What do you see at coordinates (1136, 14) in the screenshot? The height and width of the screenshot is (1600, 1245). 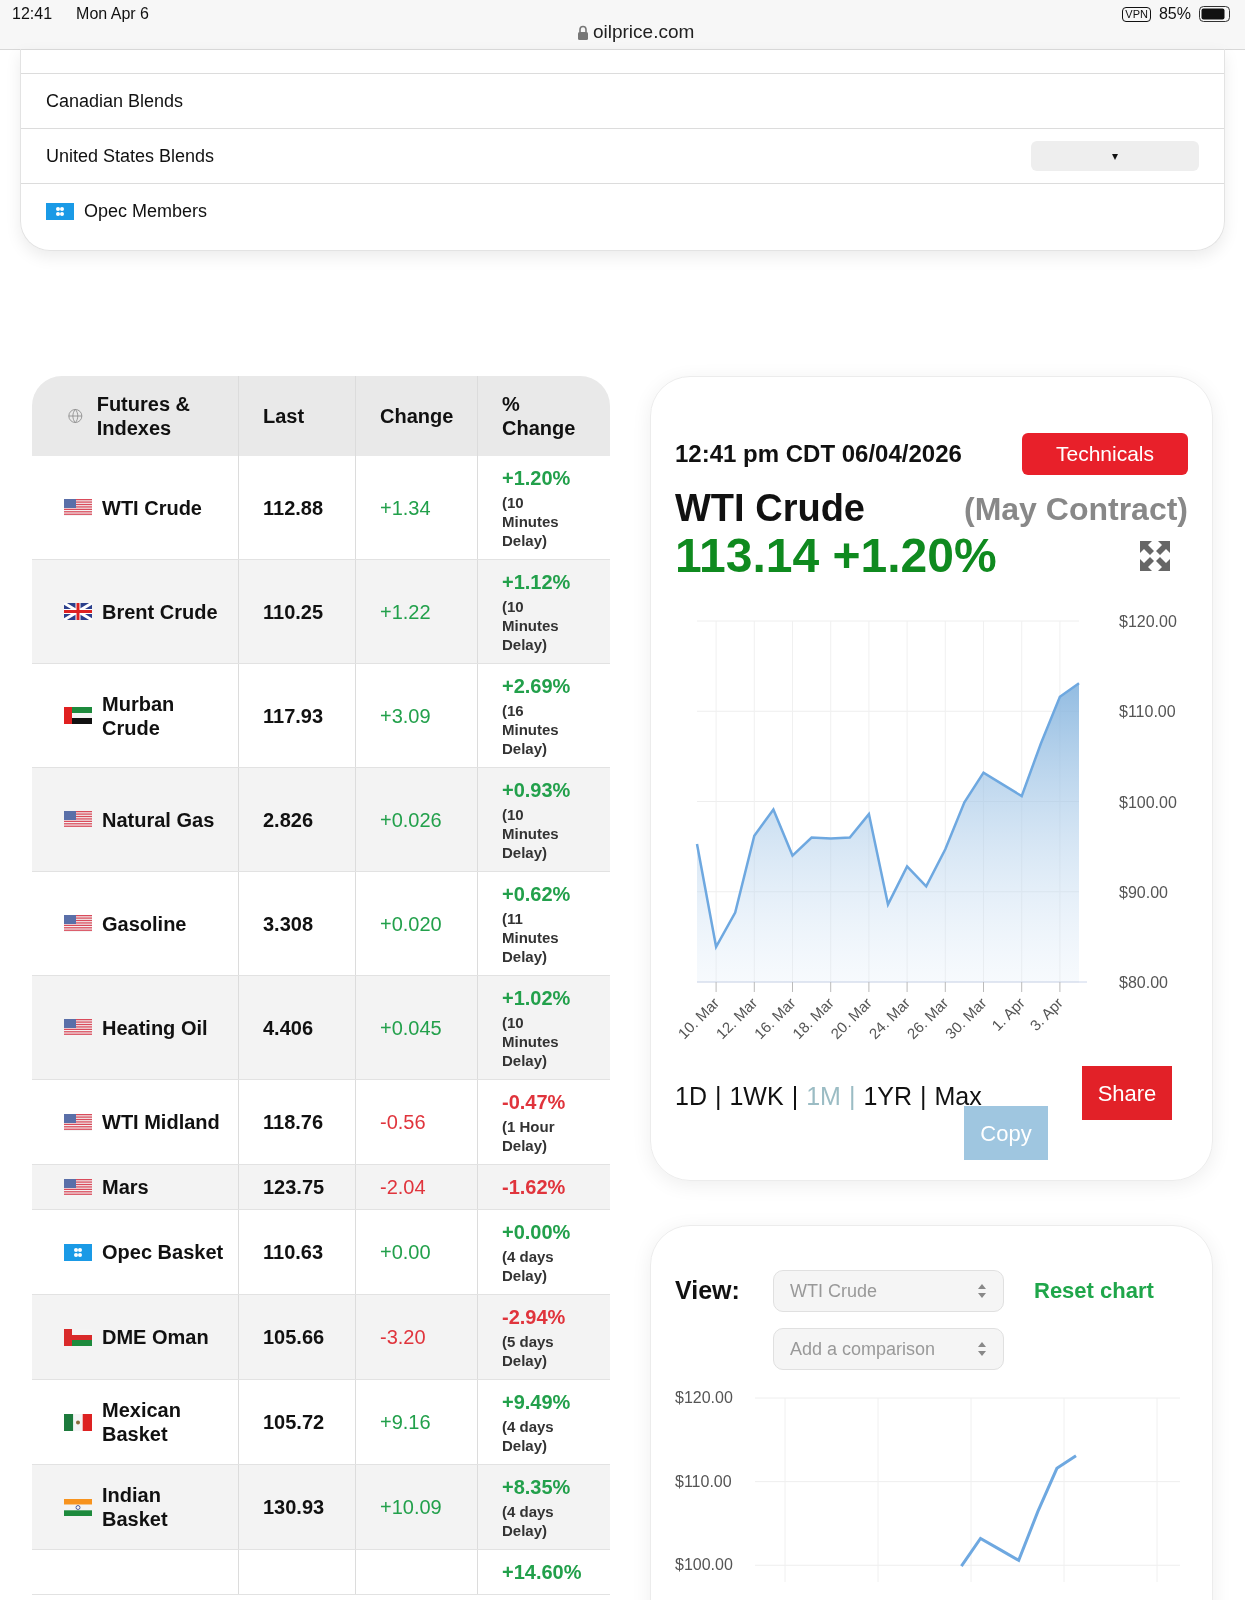 I see `vpn-badge: VPN` at bounding box center [1136, 14].